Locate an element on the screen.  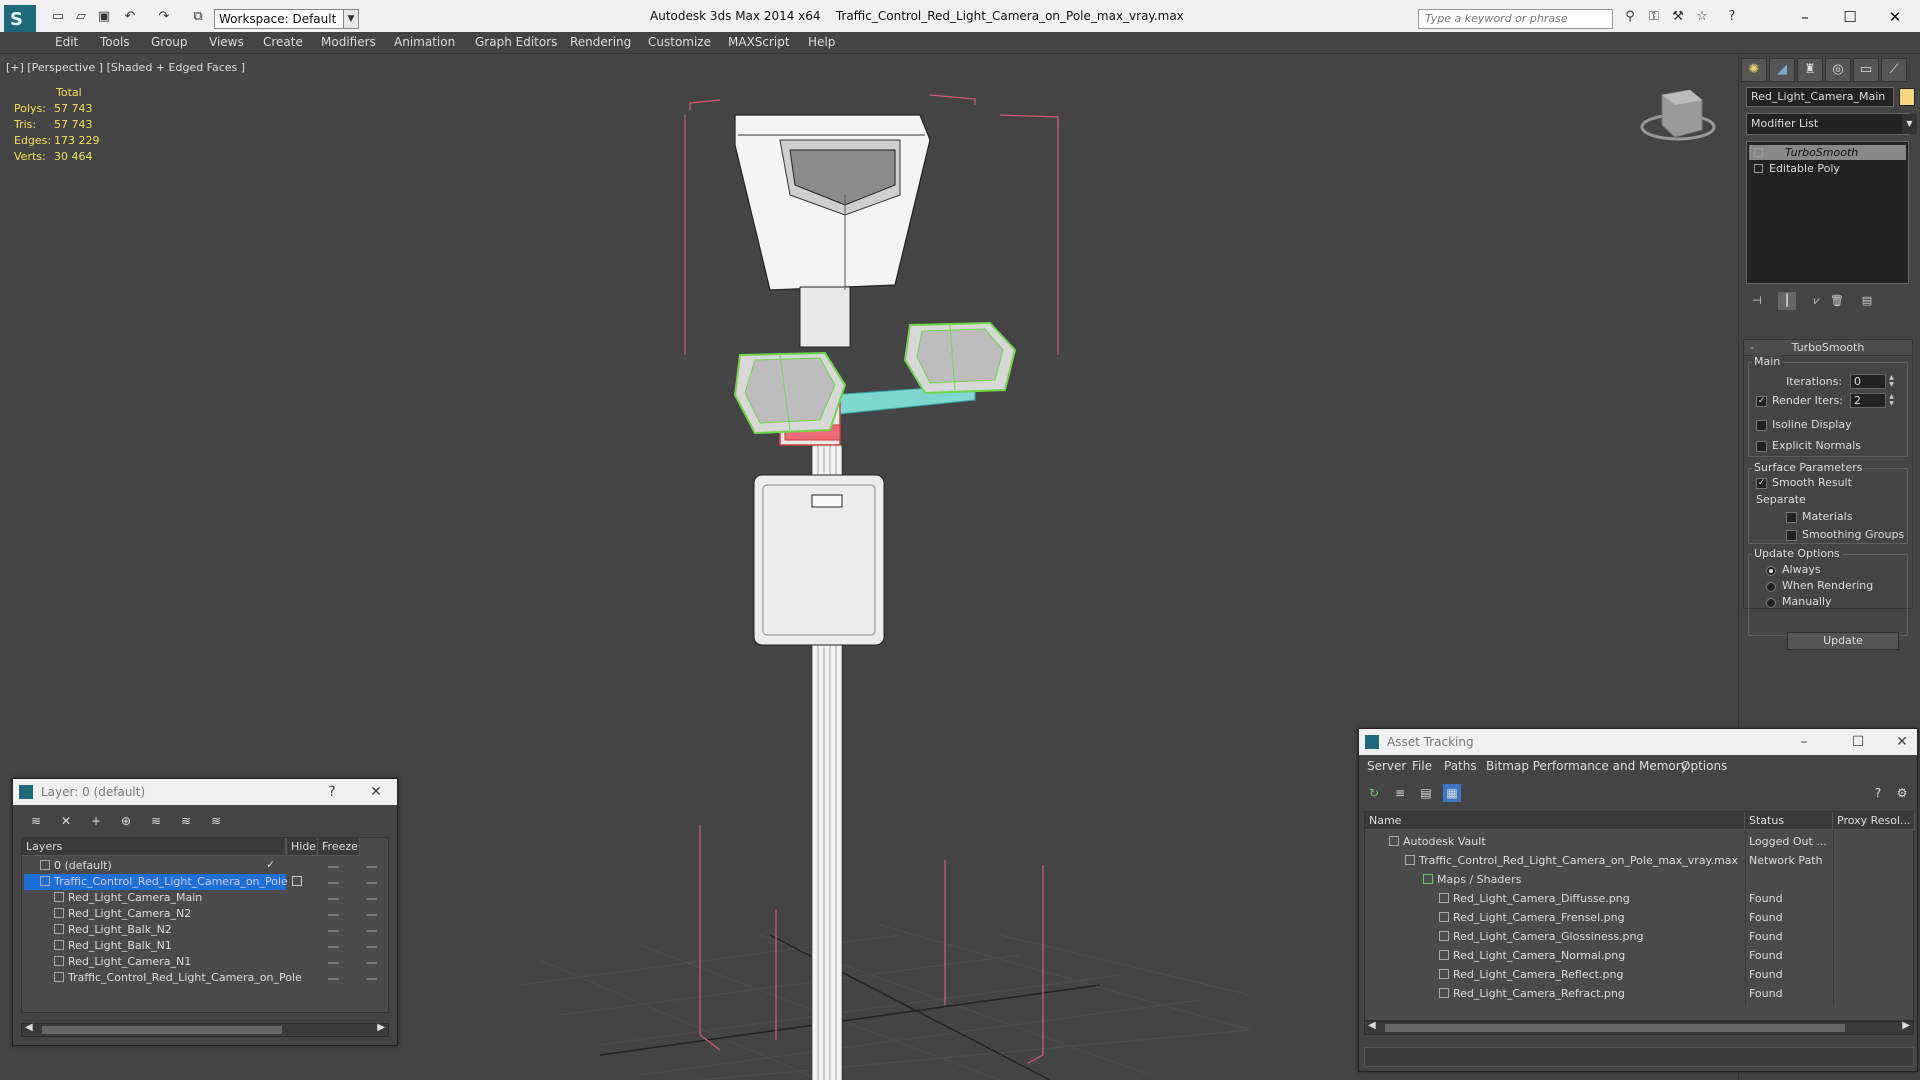
menu-maxscript: MAXScript is located at coordinates (759, 42).